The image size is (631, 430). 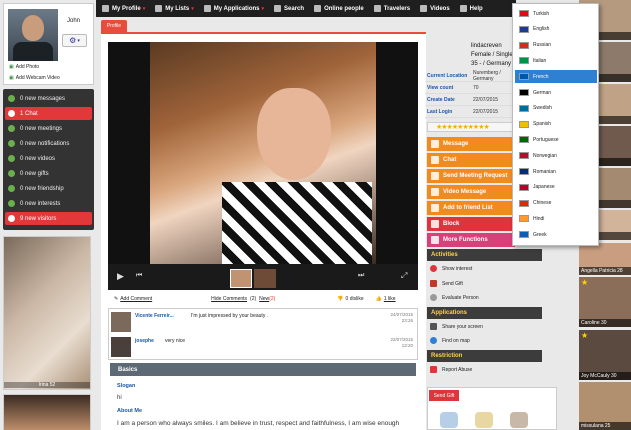 I want to click on send-gift-button: Send Gift, so click(x=444, y=395).